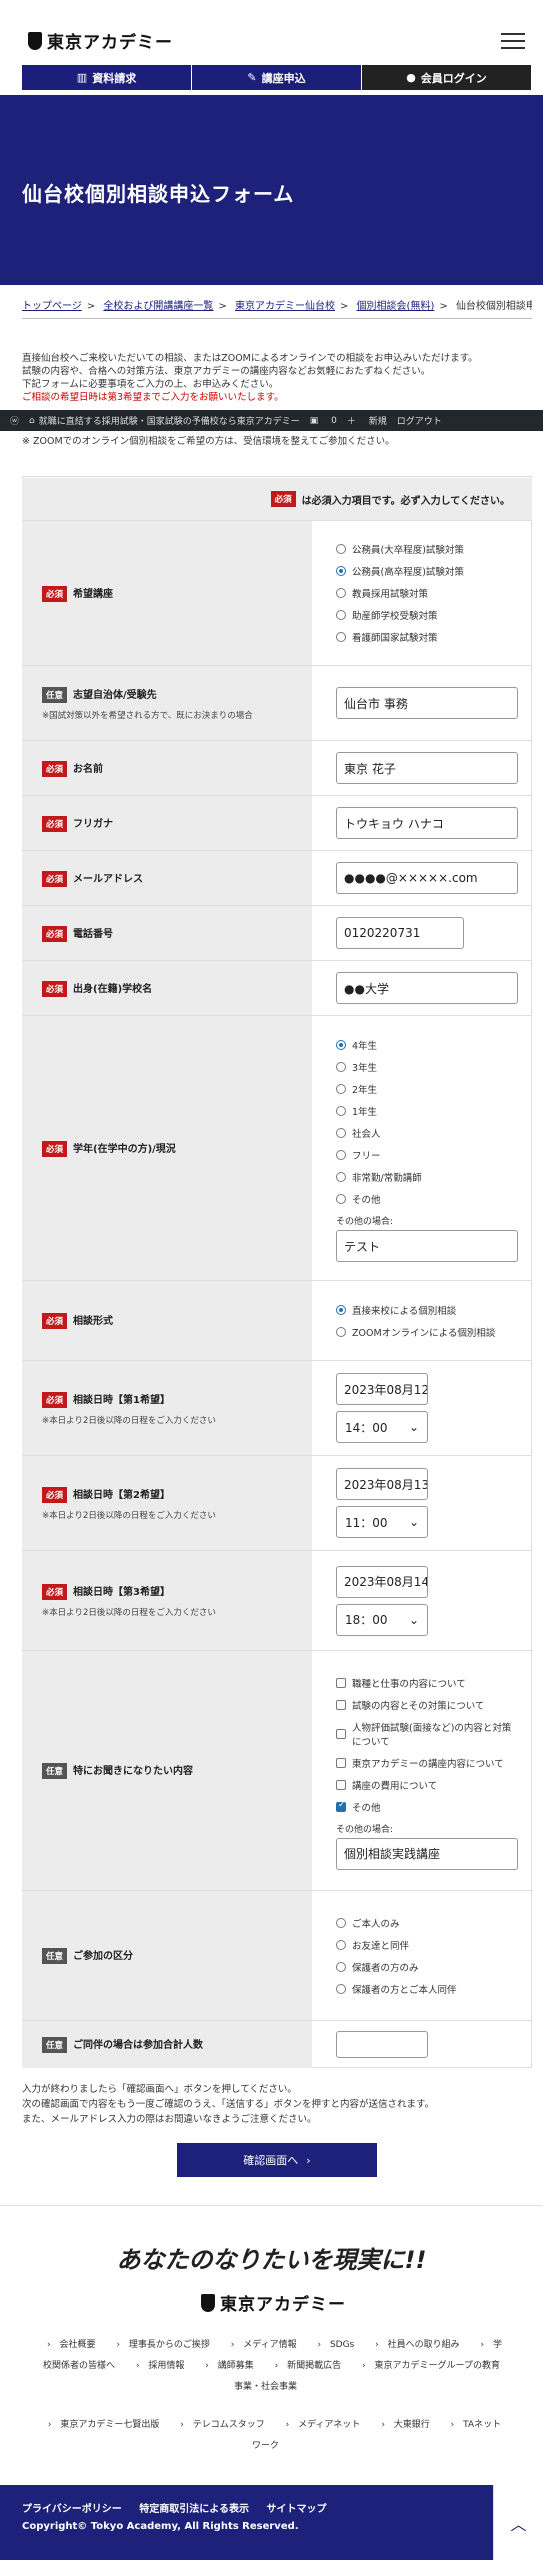  What do you see at coordinates (427, 1332) in the screenshot?
I see `format-option: ZOOMオンラインによる個別相談` at bounding box center [427, 1332].